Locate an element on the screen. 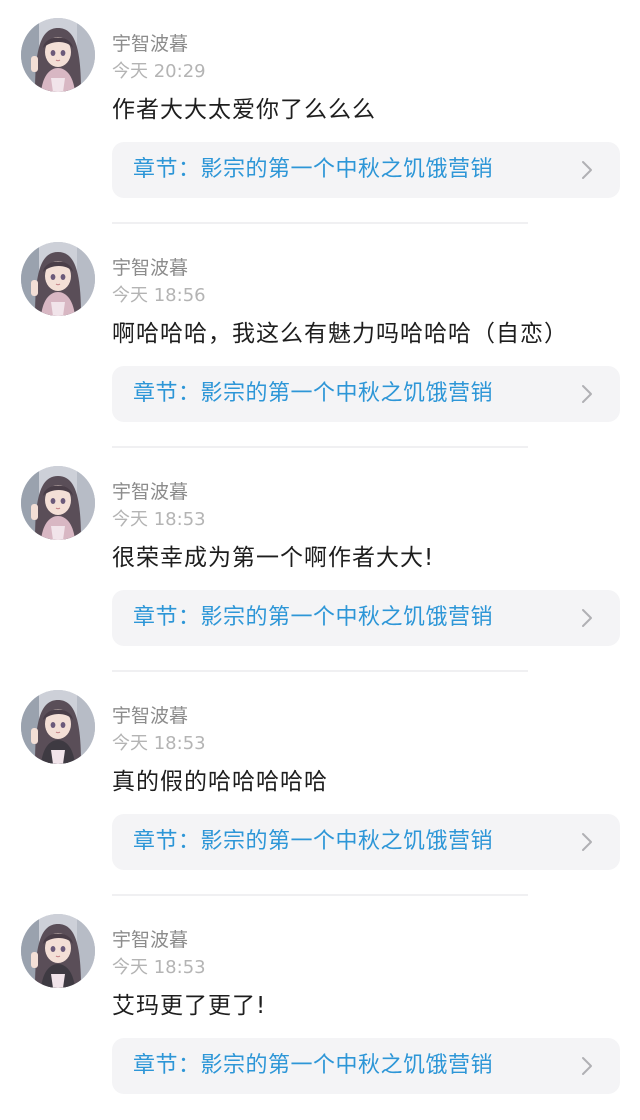 The height and width of the screenshot is (1120, 640). comment-text: 艾玛更了更了! is located at coordinates (189, 1006).